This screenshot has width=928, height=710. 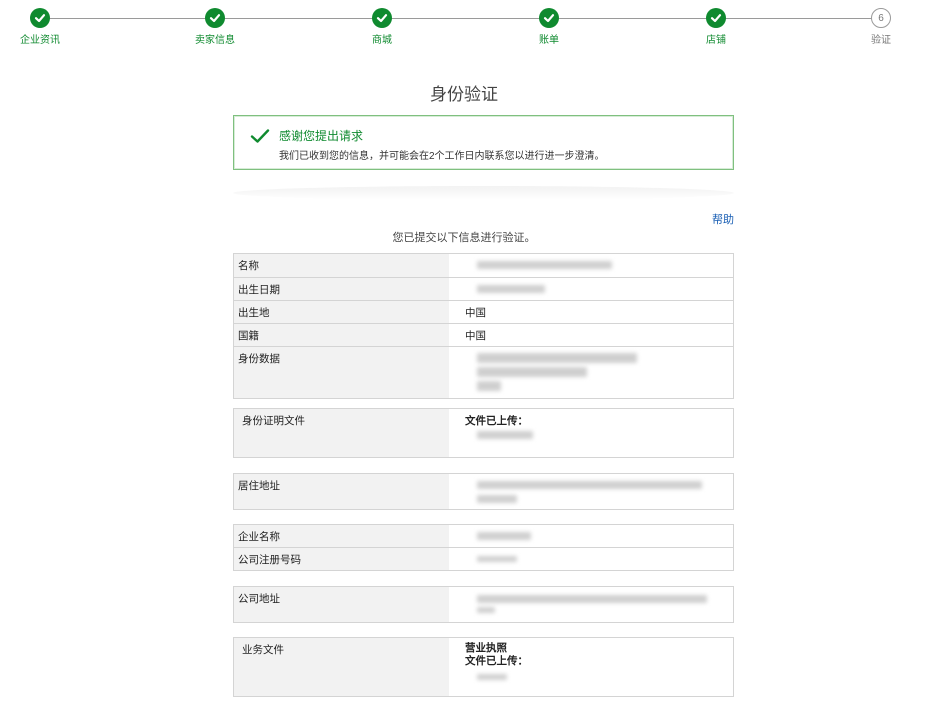 I want to click on step-verification: 6 验证, so click(x=881, y=27).